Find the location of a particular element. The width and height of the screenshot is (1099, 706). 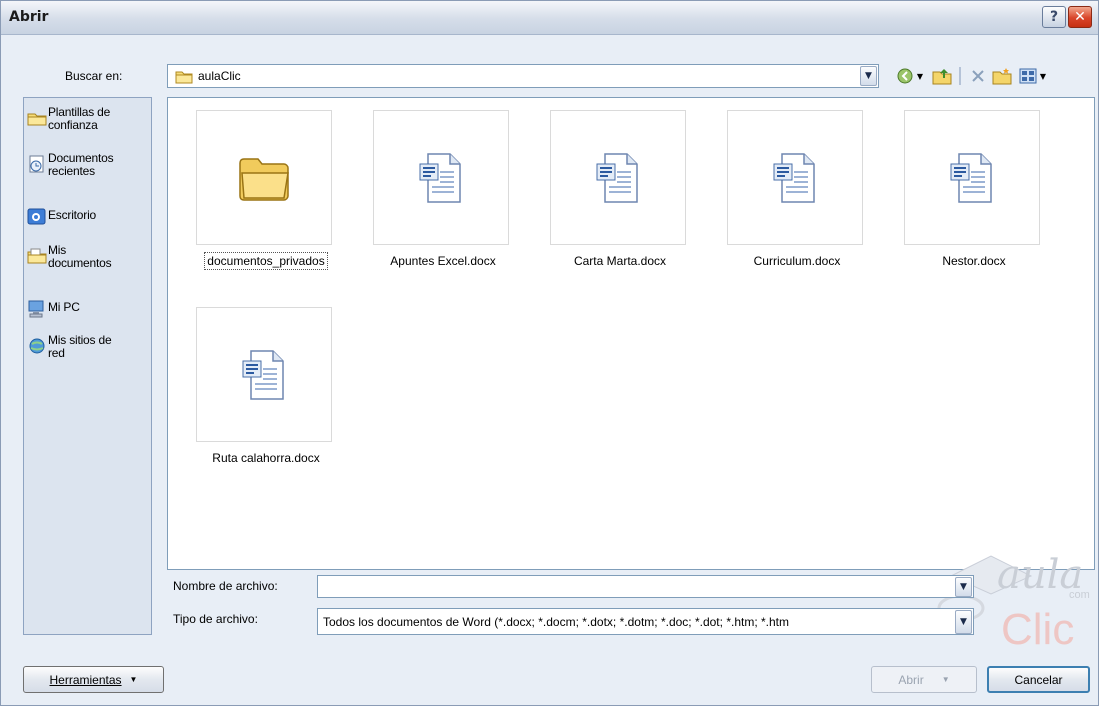

filetype-label: Tipo de archivo: is located at coordinates (215, 619).